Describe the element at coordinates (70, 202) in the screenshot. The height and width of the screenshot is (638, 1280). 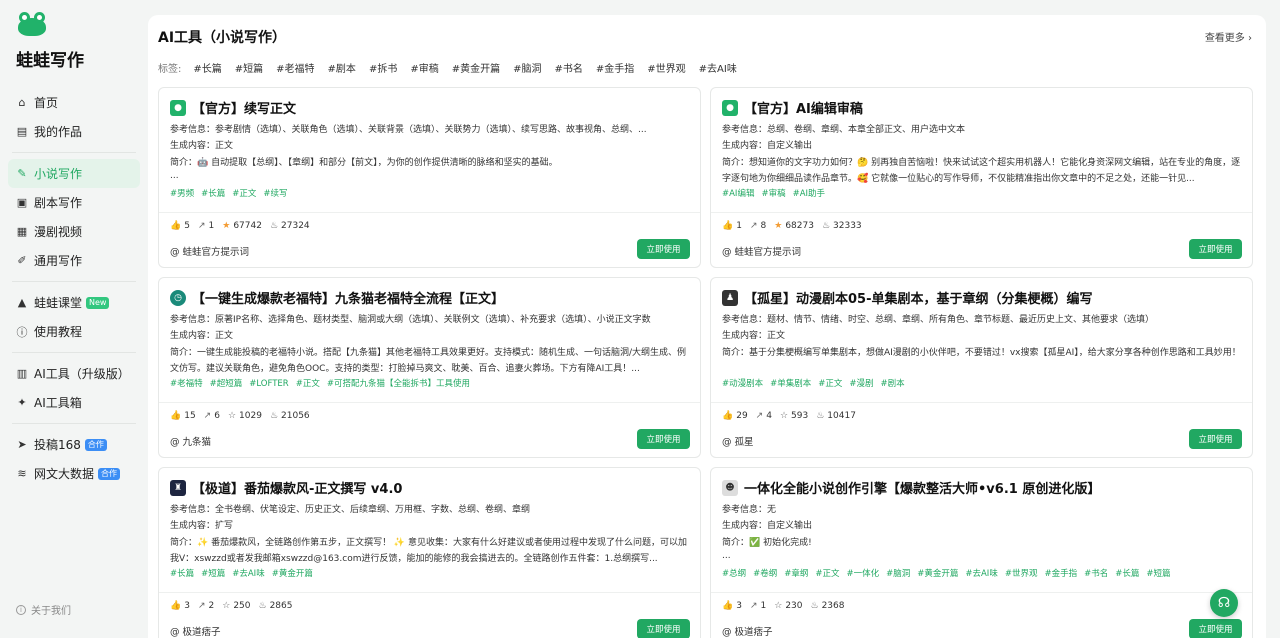
I see `sidebar-item-script: ▣ 剧本写作` at that location.